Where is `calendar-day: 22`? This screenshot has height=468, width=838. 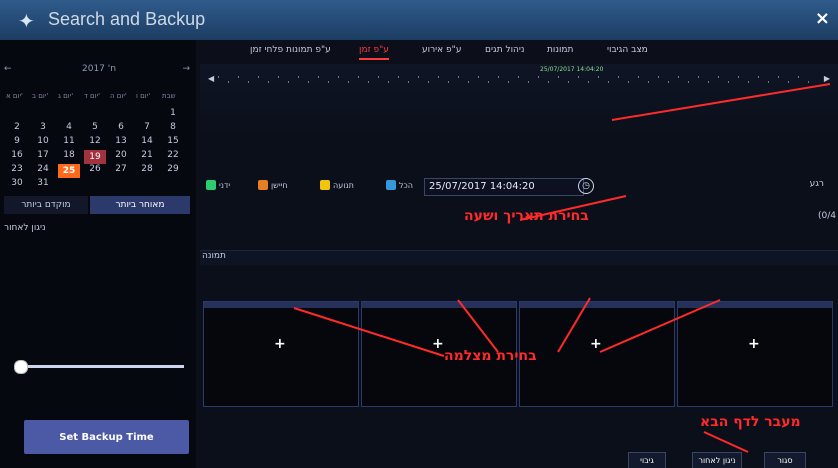
calendar-day: 22 is located at coordinates (173, 155).